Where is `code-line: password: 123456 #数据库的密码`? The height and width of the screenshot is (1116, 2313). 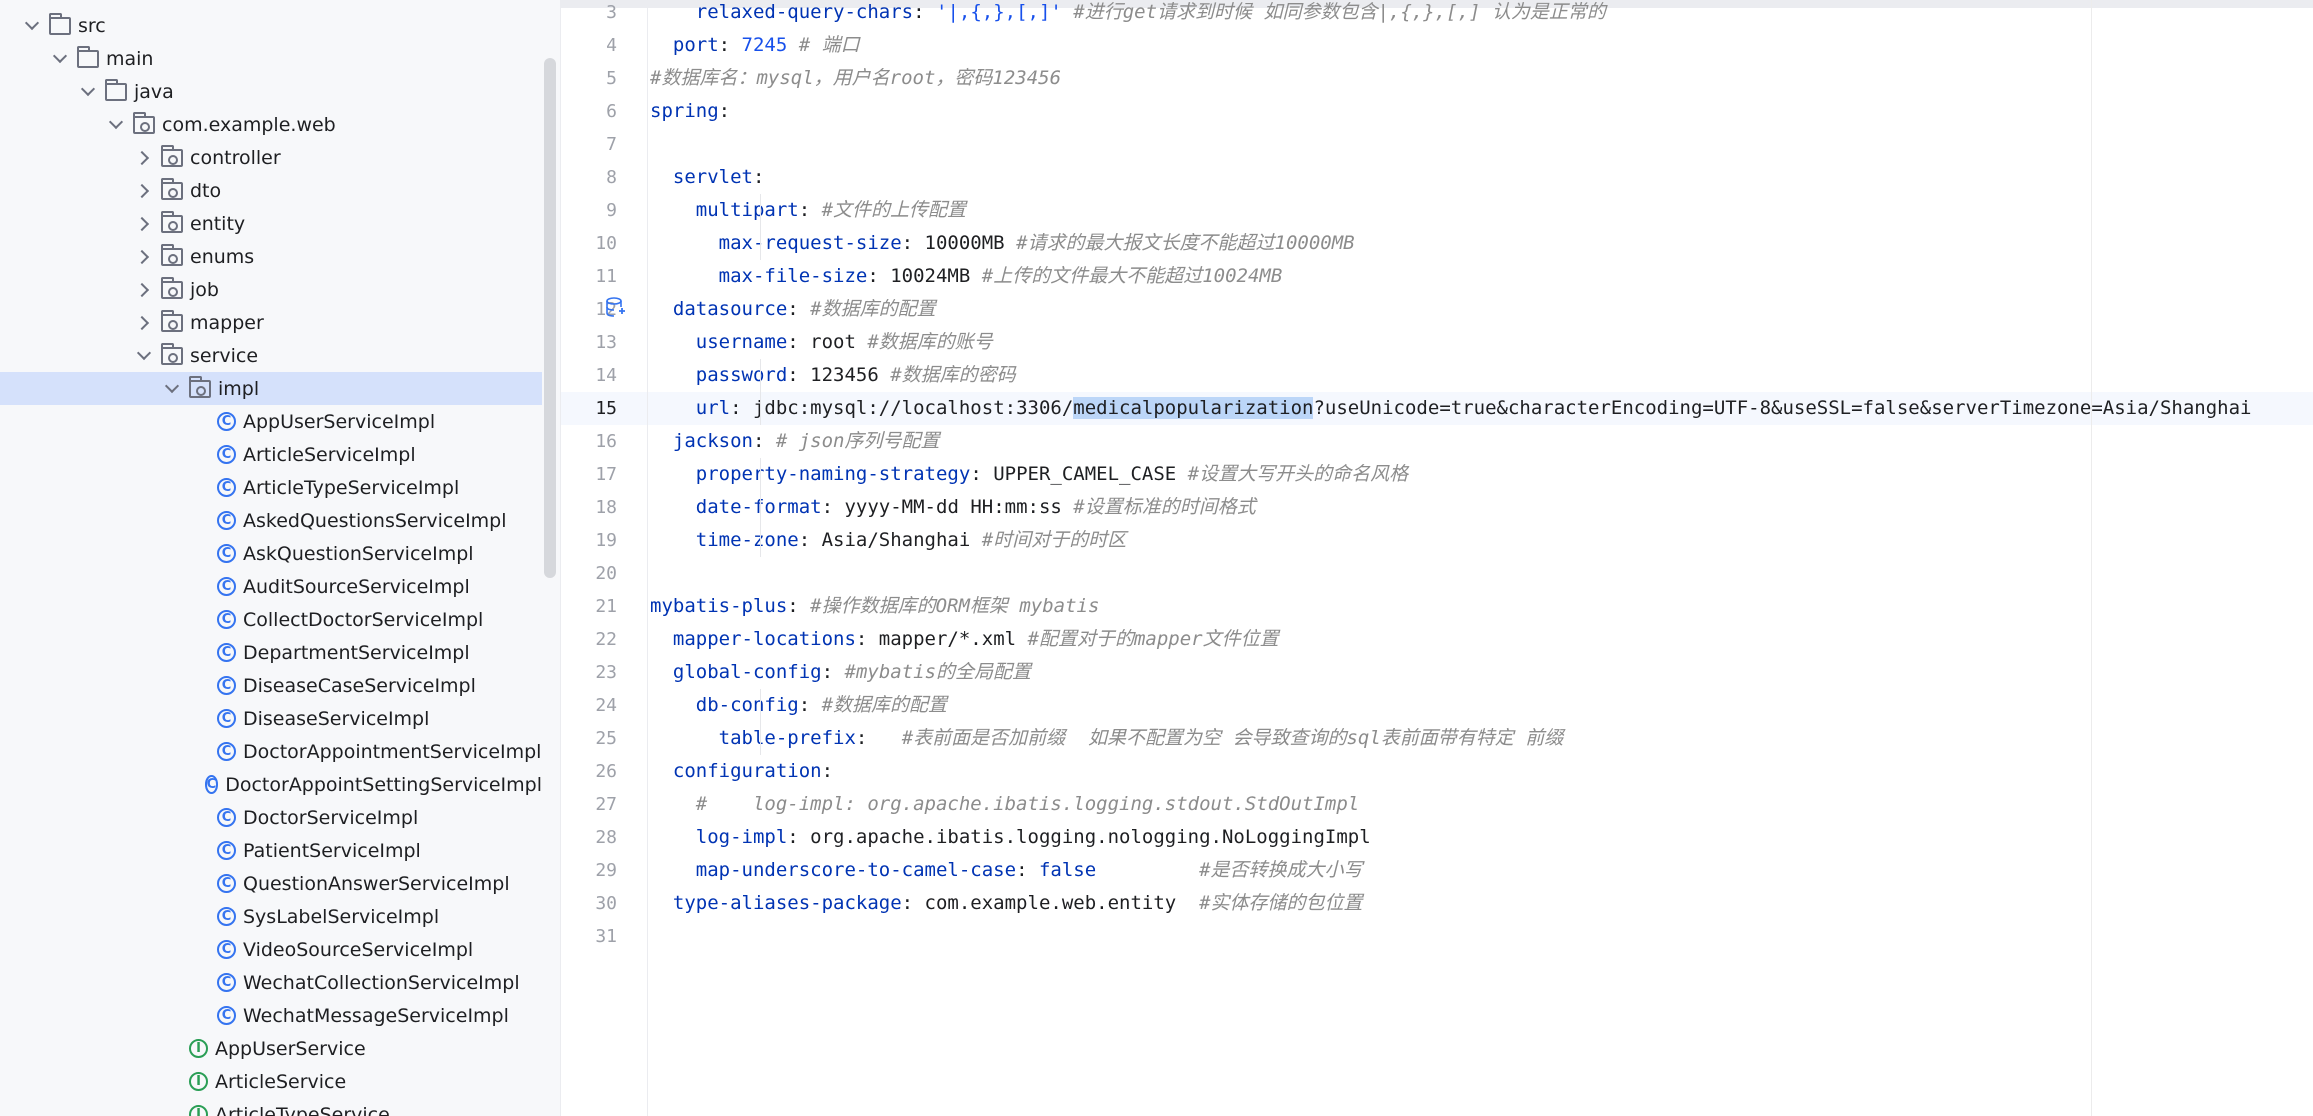 code-line: password: 123456 #数据库的密码 is located at coordinates (833, 375).